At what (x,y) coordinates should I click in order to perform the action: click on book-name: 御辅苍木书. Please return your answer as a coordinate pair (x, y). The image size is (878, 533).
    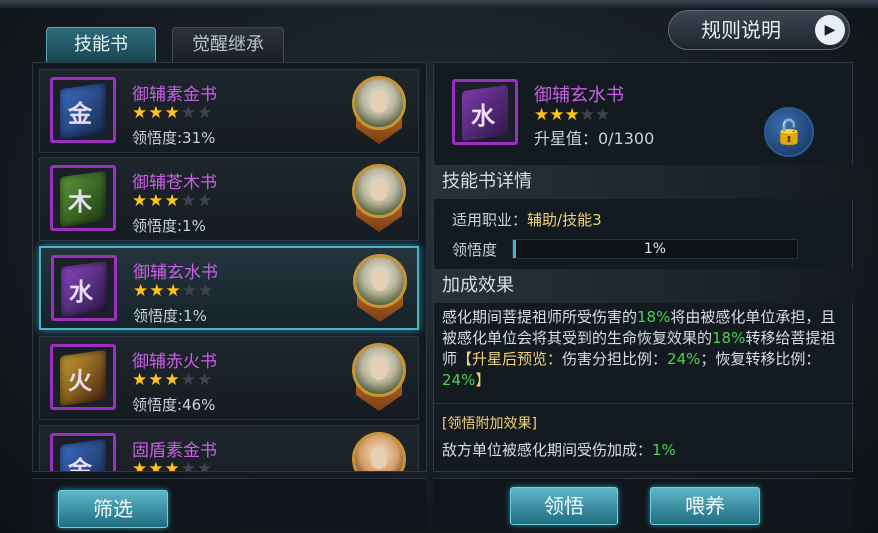
    Looking at the image, I should click on (174, 183).